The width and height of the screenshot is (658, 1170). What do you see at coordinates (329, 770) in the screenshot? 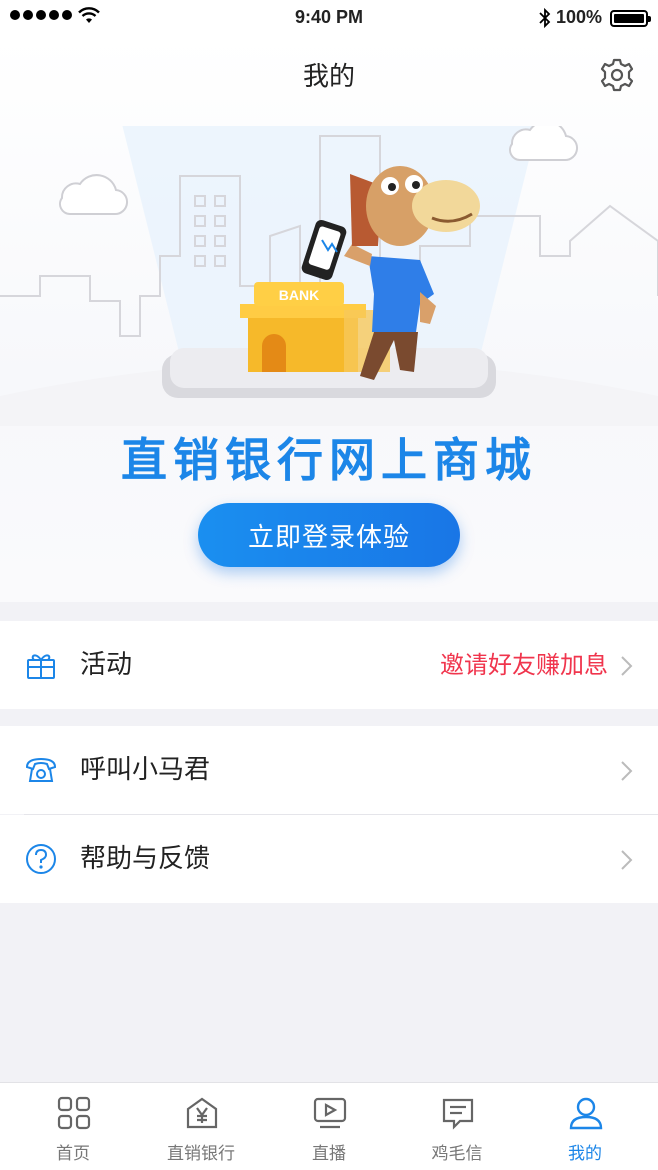
I see `menu-item-call-assistant: 呼叫小马君` at bounding box center [329, 770].